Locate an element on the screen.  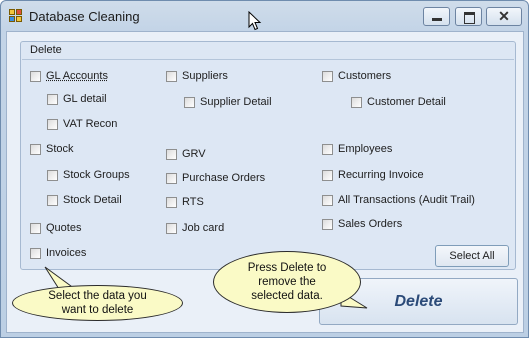
mouse-cursor-icon is located at coordinates (255, 21).